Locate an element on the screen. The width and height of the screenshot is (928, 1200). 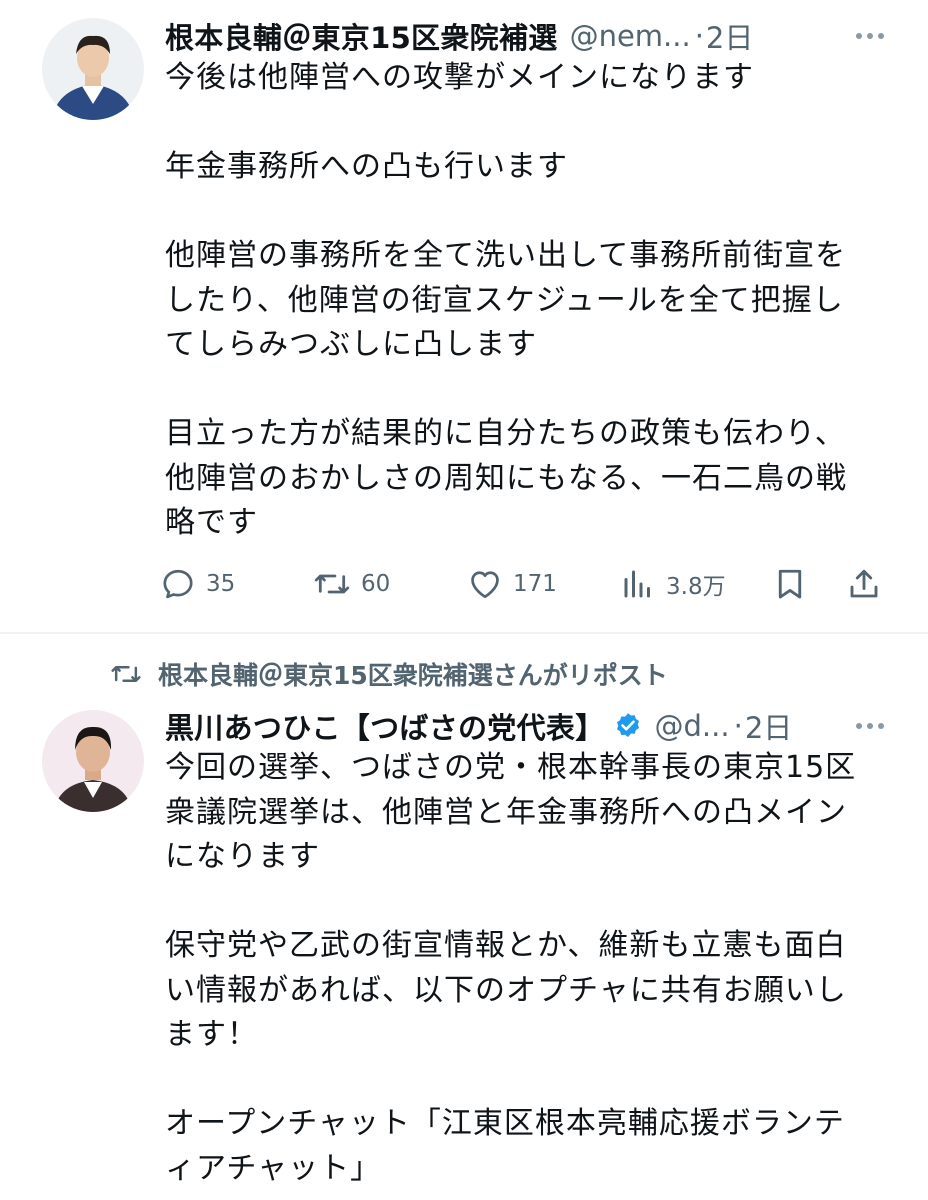
views-button: 3.8万 is located at coordinates (673, 584).